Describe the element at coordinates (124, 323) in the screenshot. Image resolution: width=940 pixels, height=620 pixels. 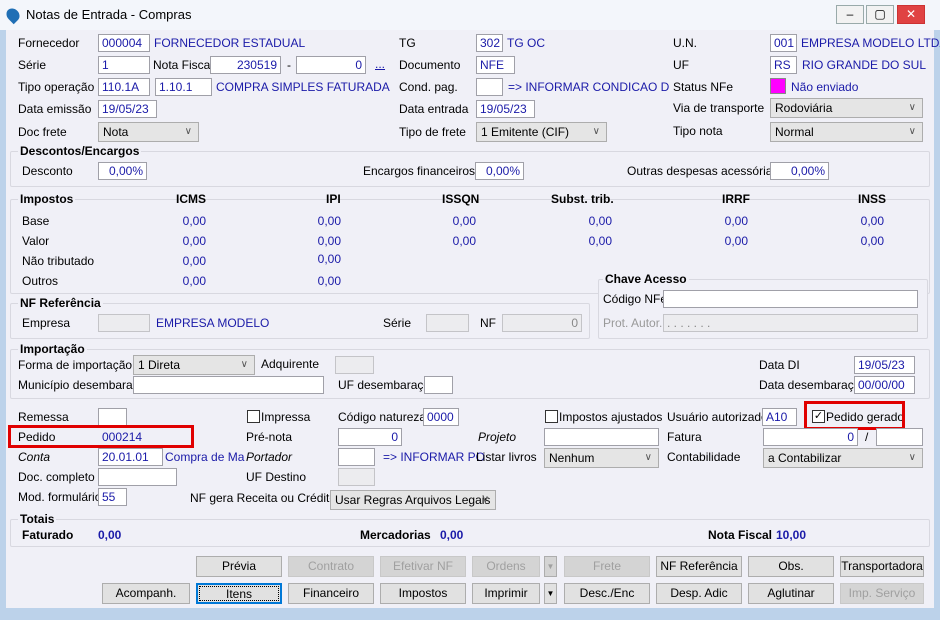
I see `empresa-input` at that location.